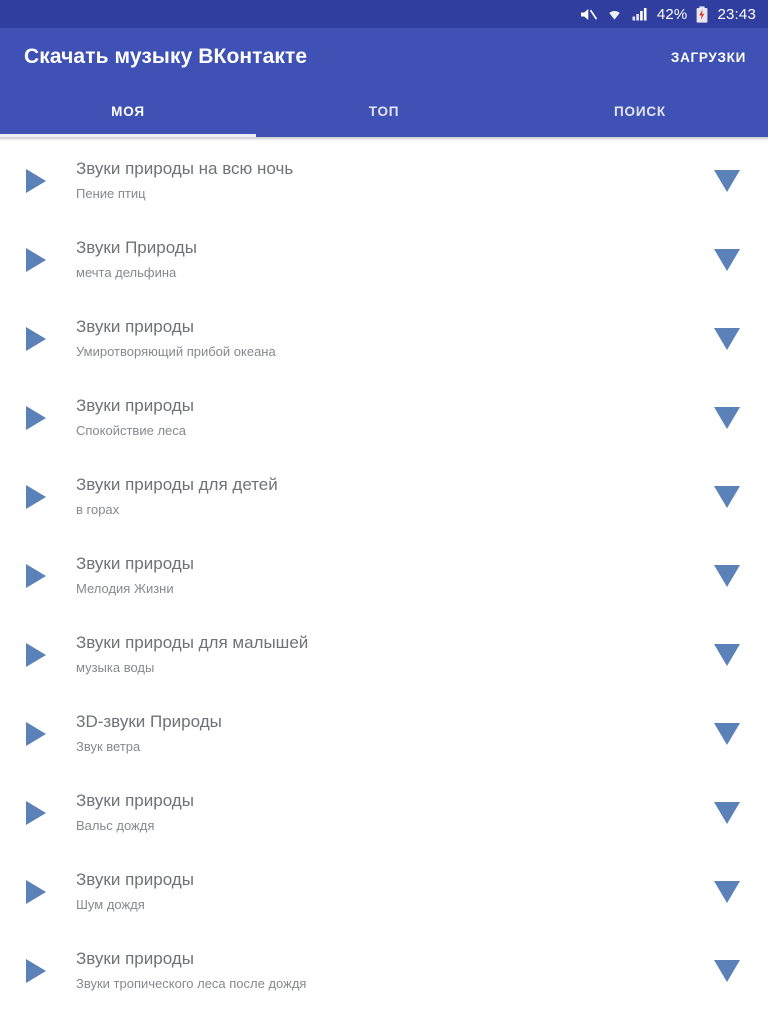  What do you see at coordinates (128, 135) in the screenshot?
I see `active-tab-indicator` at bounding box center [128, 135].